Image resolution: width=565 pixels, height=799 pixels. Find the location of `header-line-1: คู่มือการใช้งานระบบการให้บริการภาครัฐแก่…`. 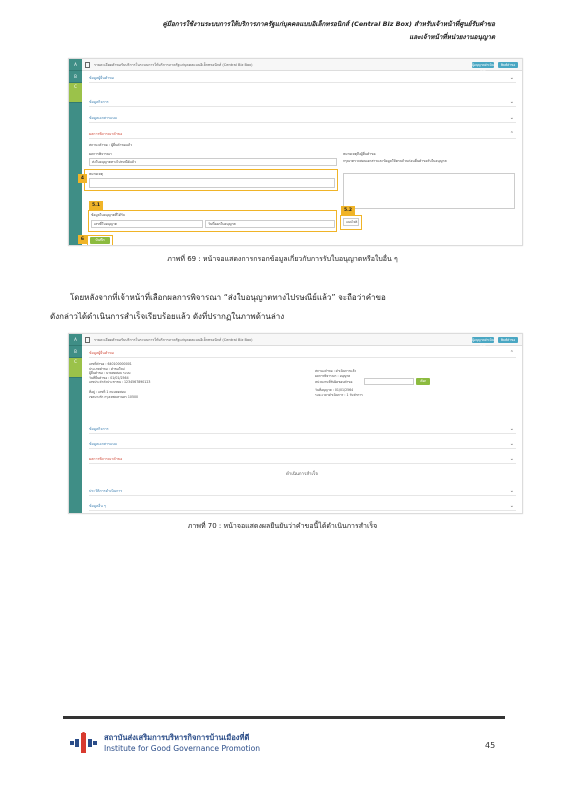

header-line-1: คู่มือการใช้งานระบบการให้บริการภาครัฐแก่… is located at coordinates (328, 24).